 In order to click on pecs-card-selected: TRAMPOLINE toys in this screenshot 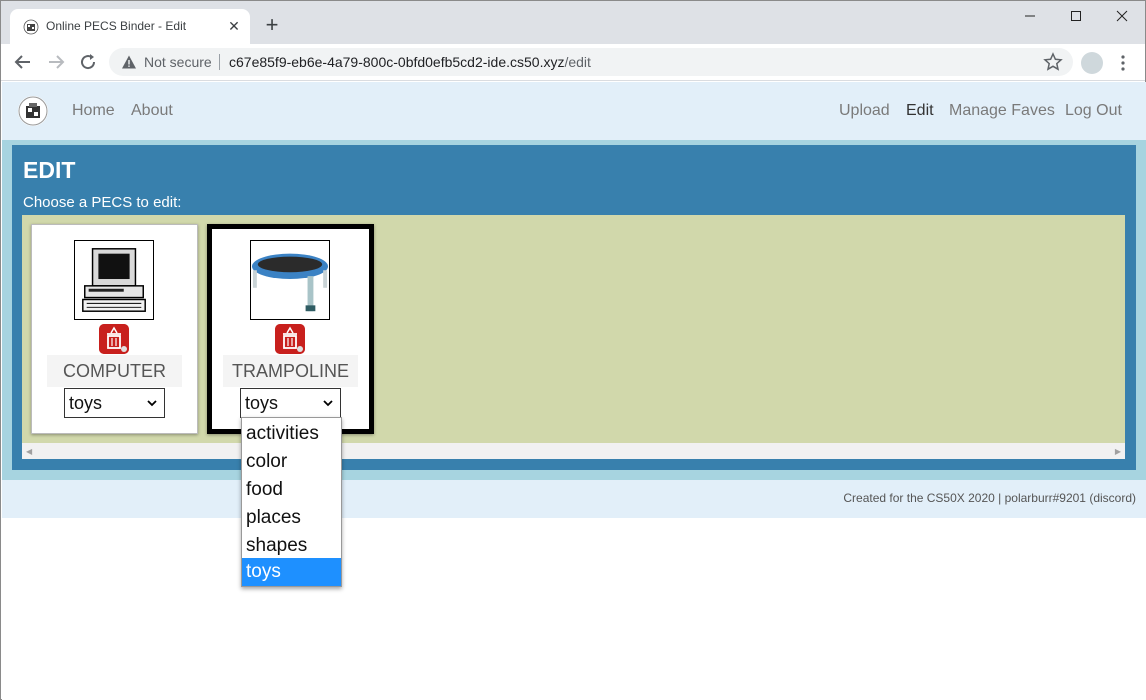, I will do `click(290, 329)`.